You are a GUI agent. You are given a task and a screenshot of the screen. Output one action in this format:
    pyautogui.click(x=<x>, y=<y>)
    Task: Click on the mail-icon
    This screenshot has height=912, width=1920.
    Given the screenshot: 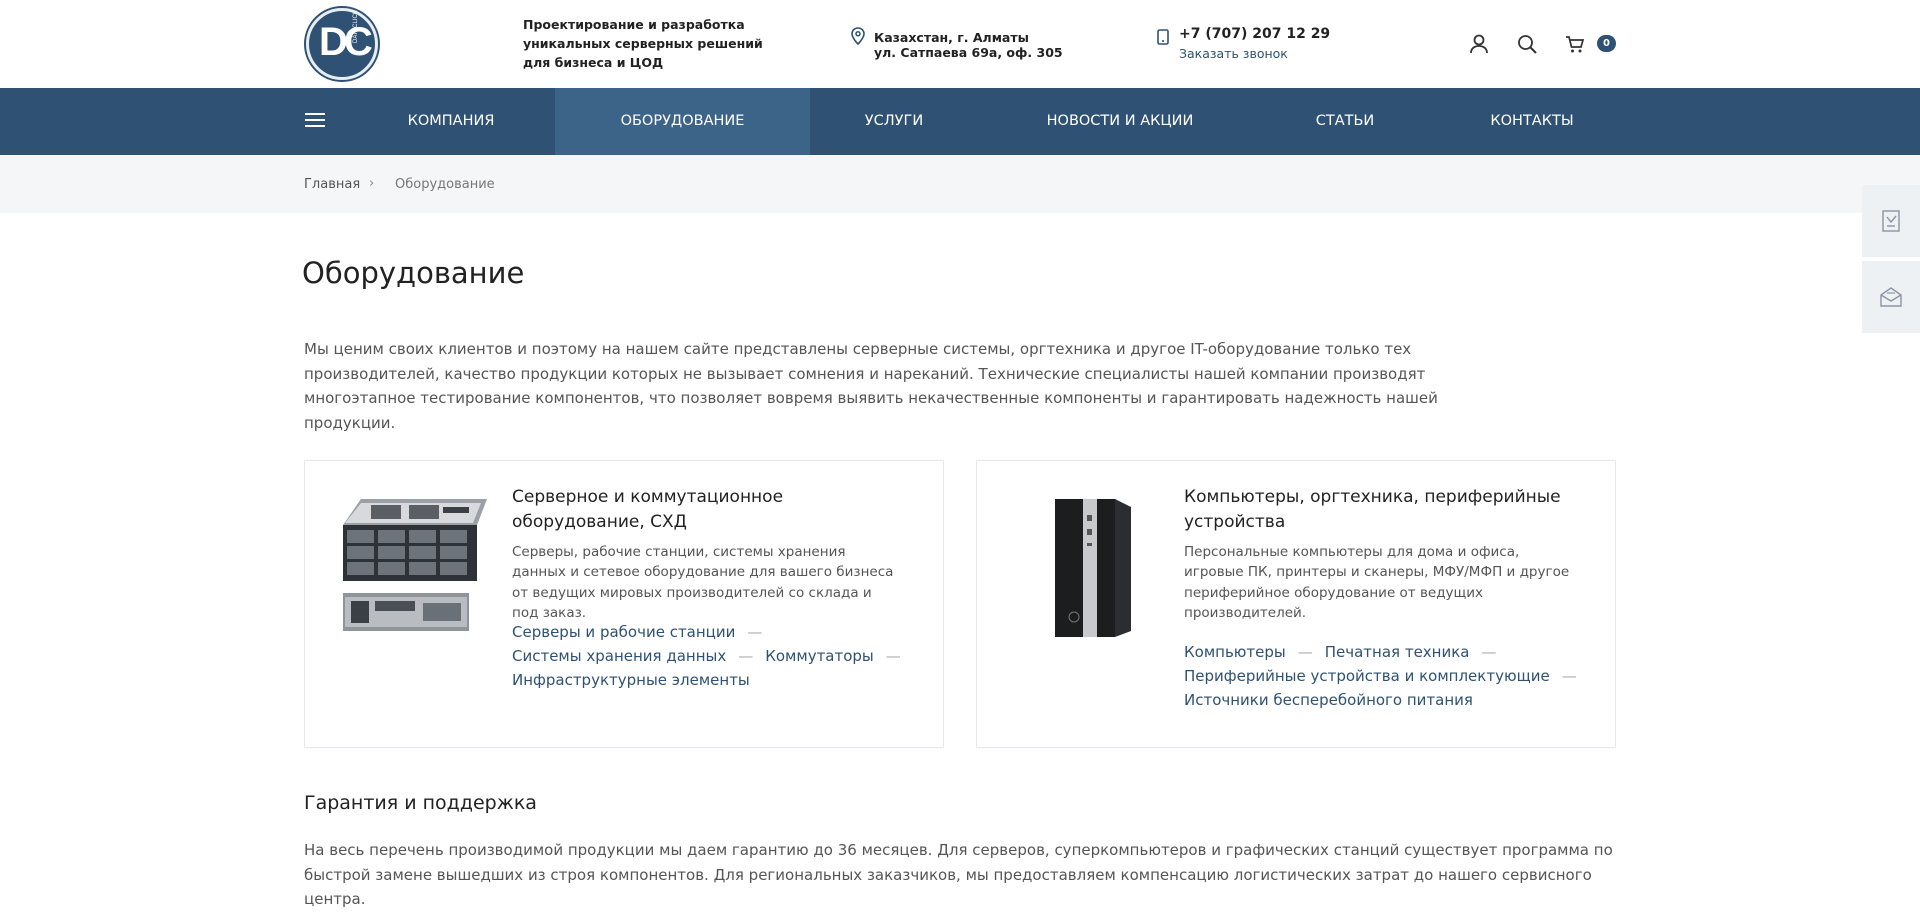 What is the action you would take?
    pyautogui.click(x=1891, y=297)
    